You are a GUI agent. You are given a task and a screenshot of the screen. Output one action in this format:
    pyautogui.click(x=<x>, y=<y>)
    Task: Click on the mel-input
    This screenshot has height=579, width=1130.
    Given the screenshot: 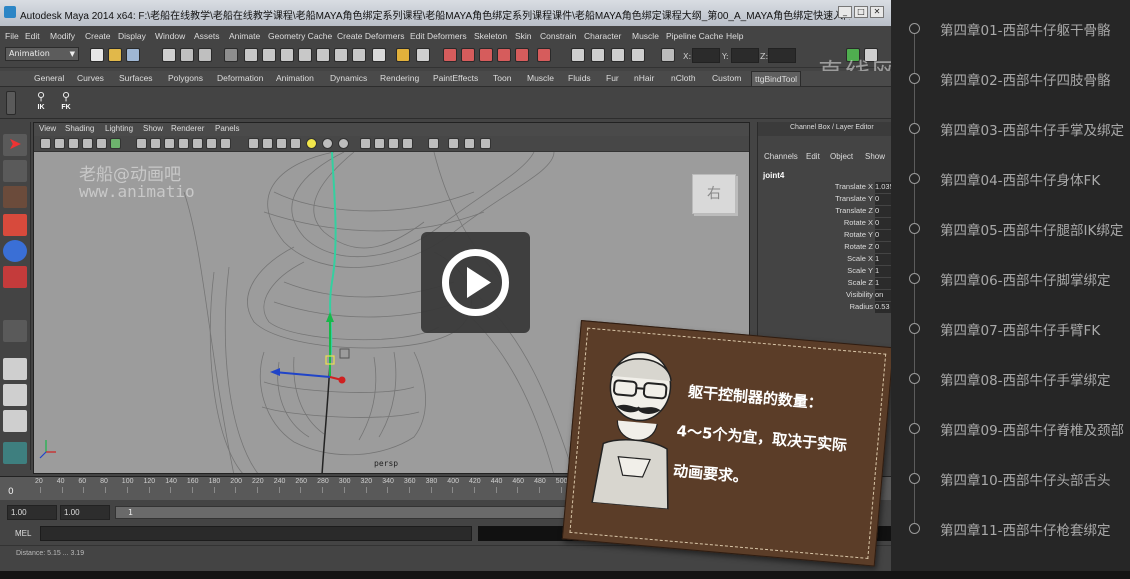 What is the action you would take?
    pyautogui.click(x=256, y=533)
    